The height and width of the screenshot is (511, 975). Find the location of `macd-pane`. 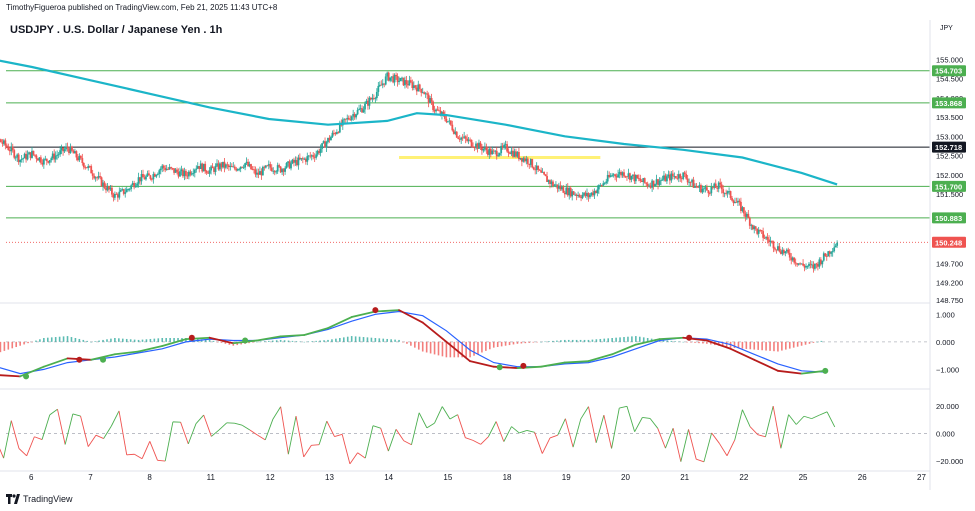

macd-pane is located at coordinates (465, 343).